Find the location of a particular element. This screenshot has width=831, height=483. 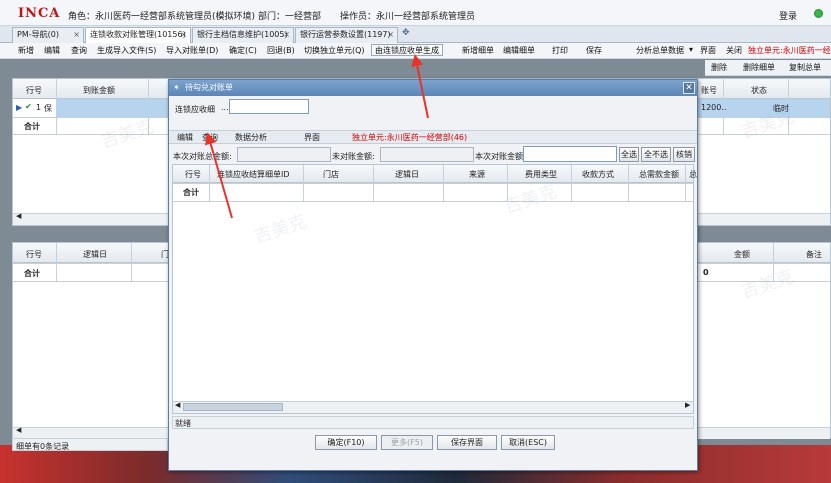

annotation-arrows is located at coordinates (316, 136).